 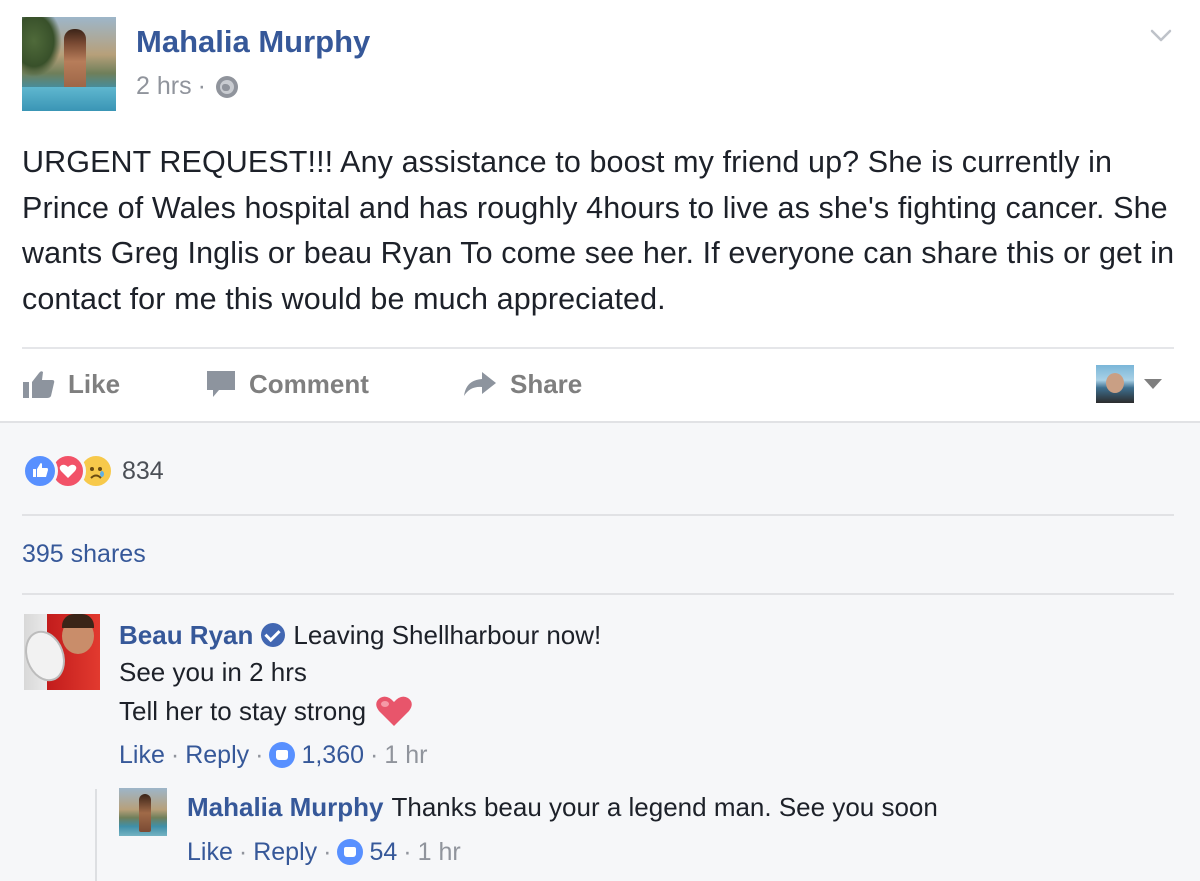 I want to click on reply-actions: Like · Reply · 54 · 1 hr, so click(x=324, y=852).